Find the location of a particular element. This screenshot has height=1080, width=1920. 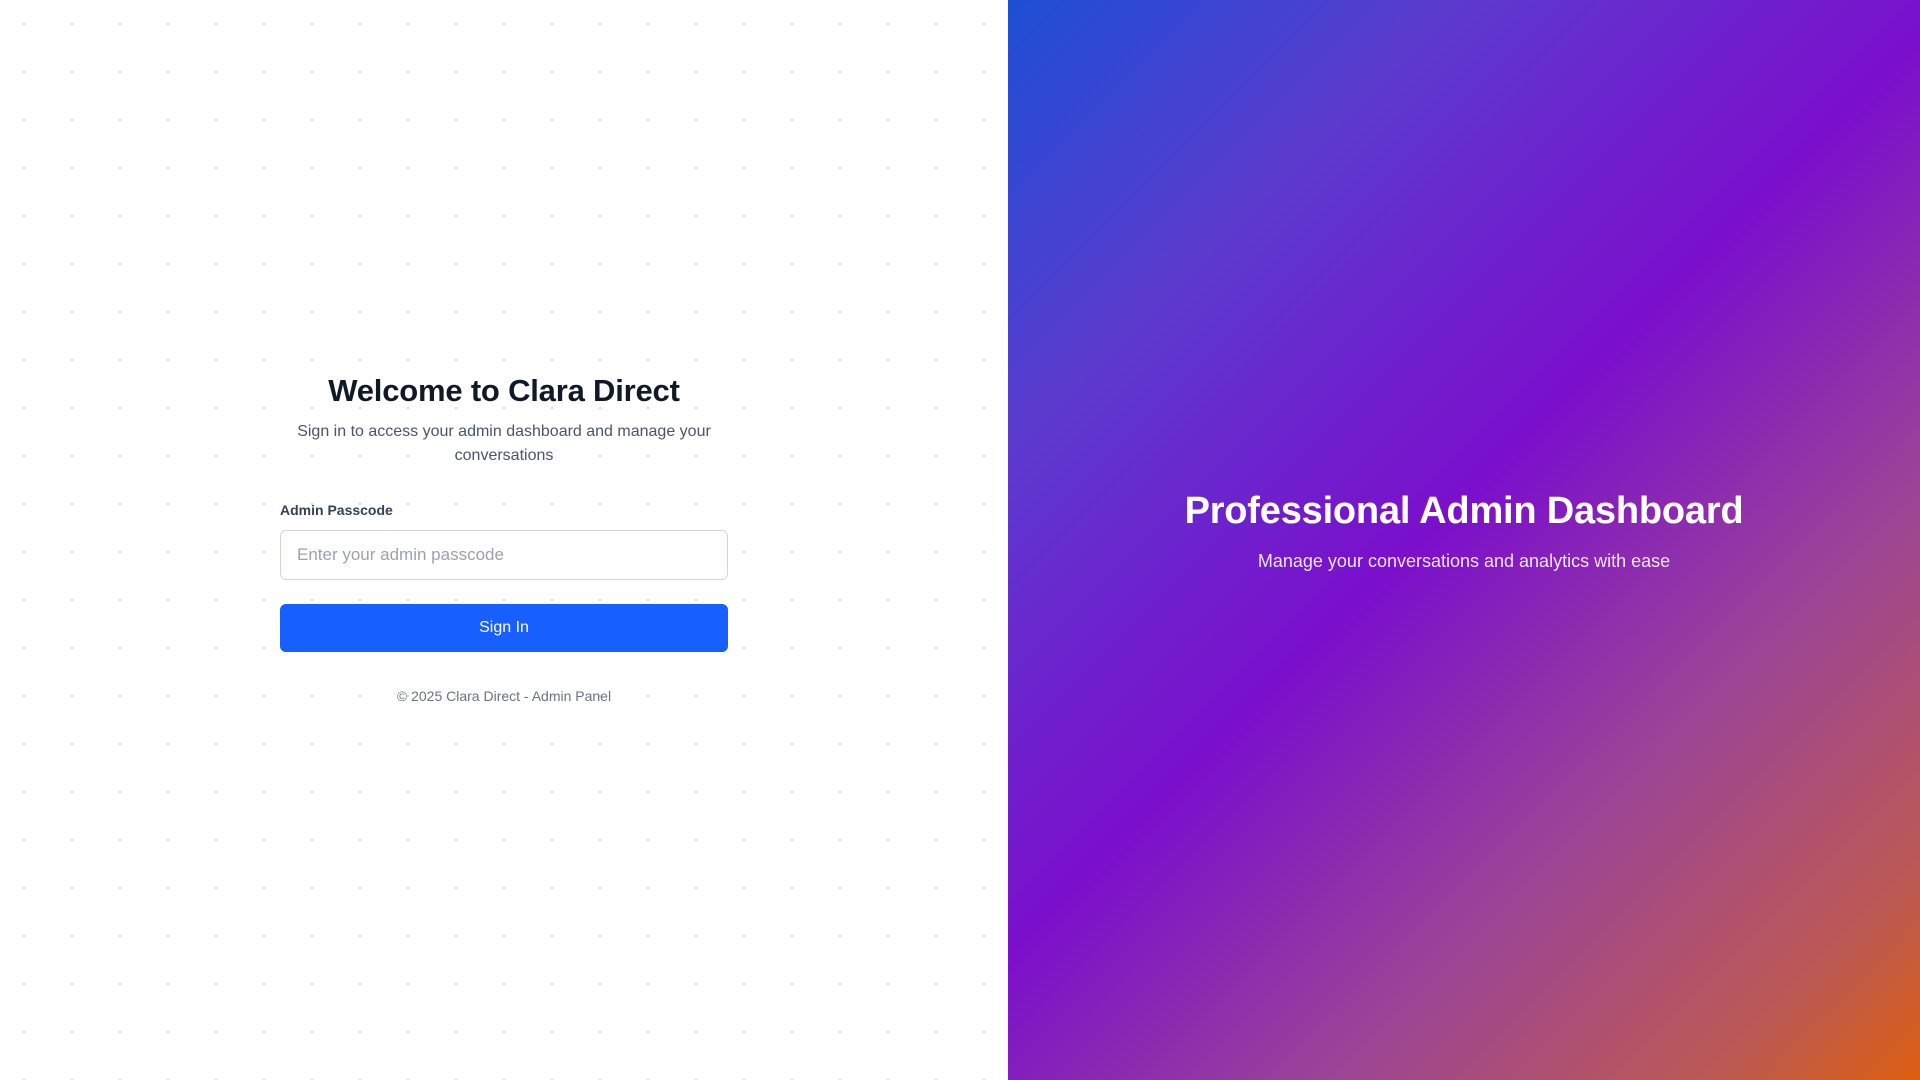

passcode-label: Admin Passcode is located at coordinates (336, 510).